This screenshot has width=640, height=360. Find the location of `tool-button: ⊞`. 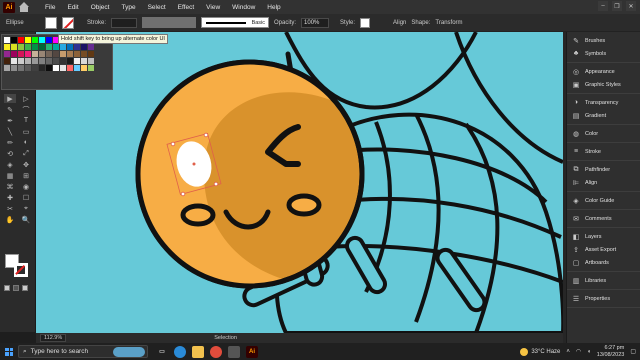

tool-button: ⊞ is located at coordinates (26, 175).